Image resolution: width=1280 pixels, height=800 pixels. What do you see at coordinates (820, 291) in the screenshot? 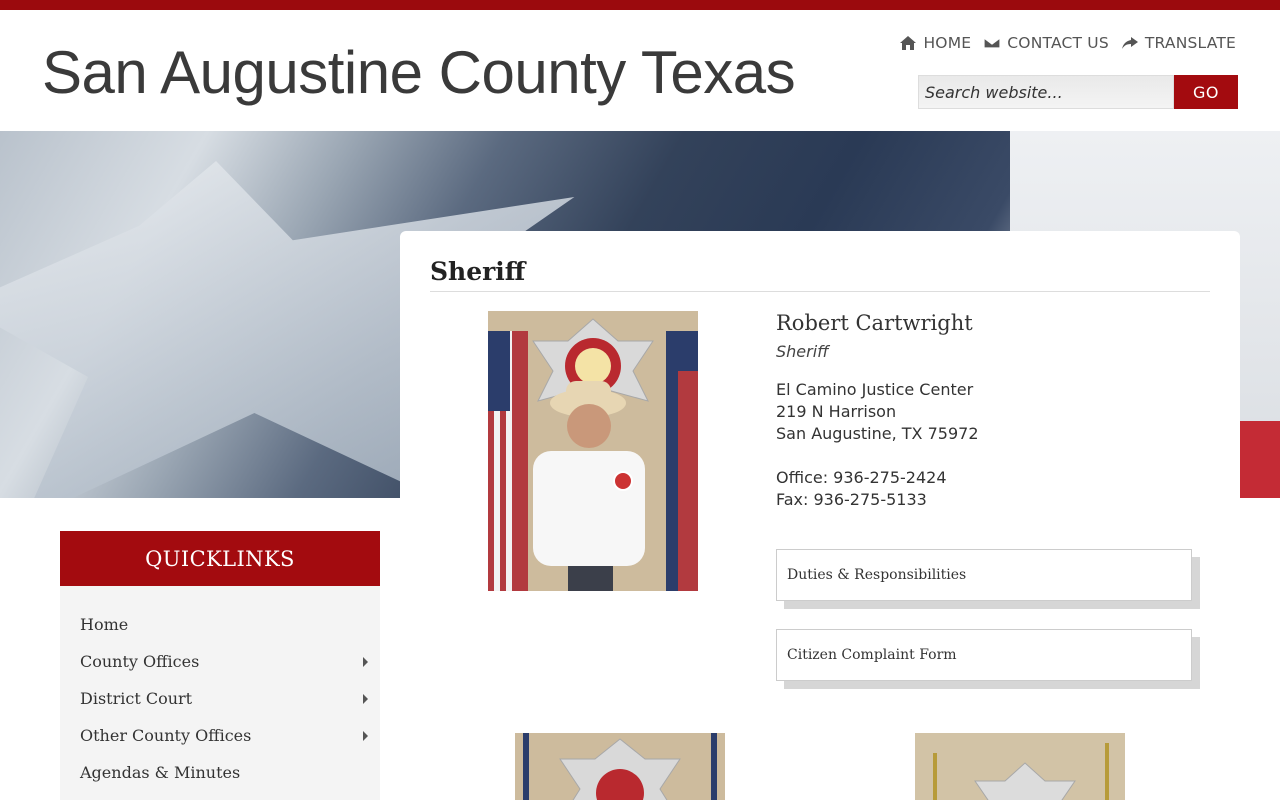
I see `title-divider` at bounding box center [820, 291].